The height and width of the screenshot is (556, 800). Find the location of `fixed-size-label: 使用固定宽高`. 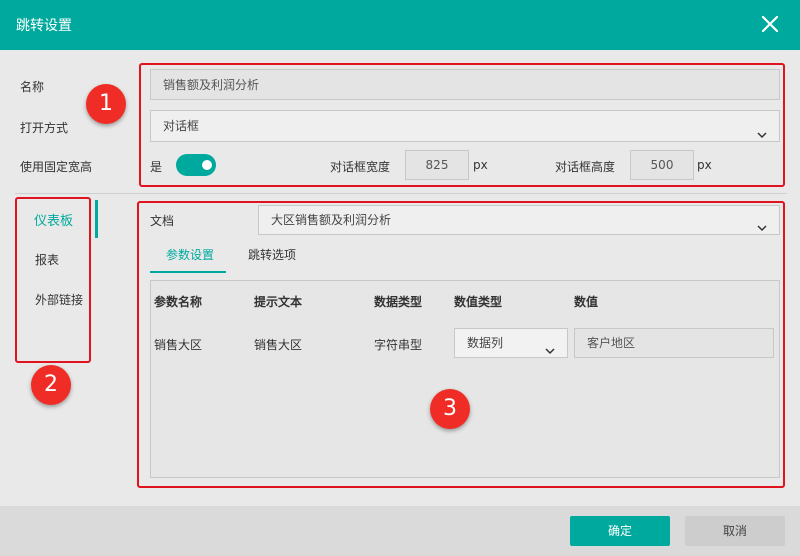

fixed-size-label: 使用固定宽高 is located at coordinates (56, 167).